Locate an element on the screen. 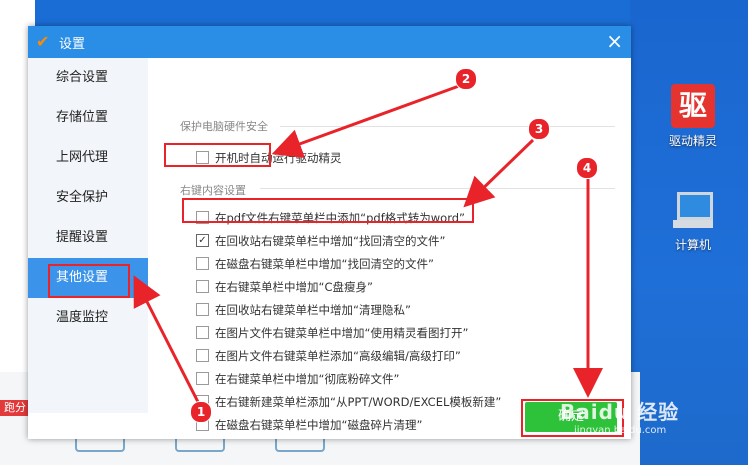 The width and height of the screenshot is (748, 465). watermark-url: jingyan.baidu.com is located at coordinates (620, 430).